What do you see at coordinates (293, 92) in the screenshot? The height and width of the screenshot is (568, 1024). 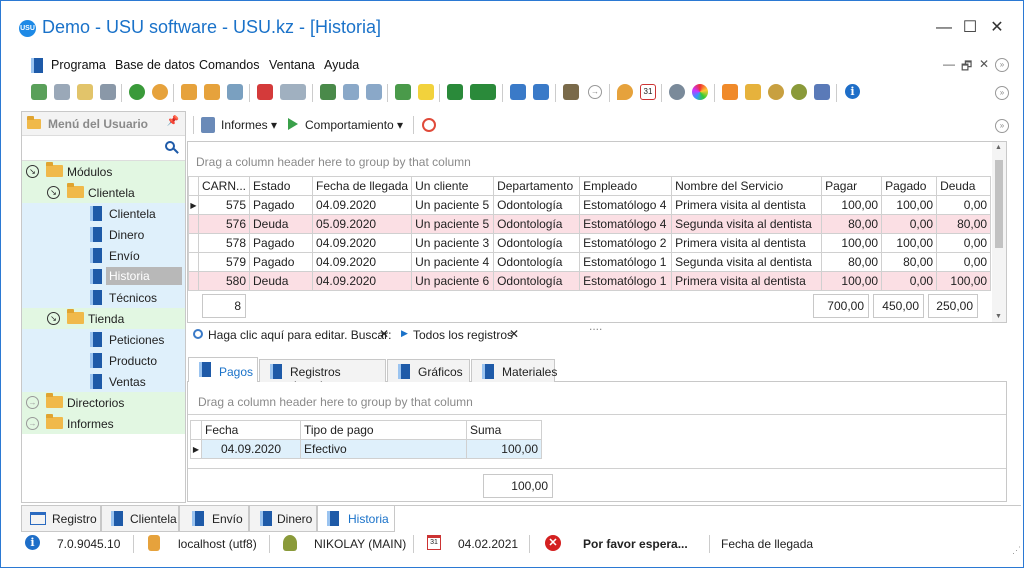 I see `image-dropdown-icon` at bounding box center [293, 92].